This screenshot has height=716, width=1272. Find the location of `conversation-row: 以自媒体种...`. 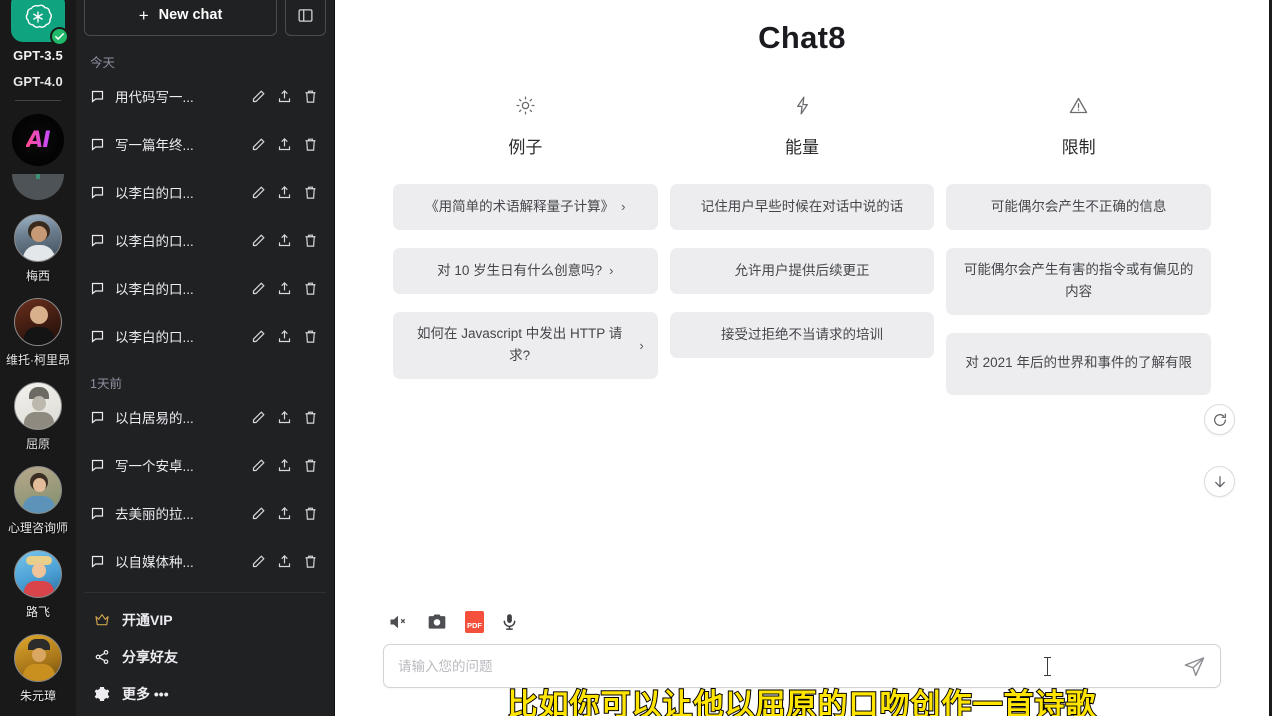

conversation-row: 以自媒体种... is located at coordinates (205, 561).